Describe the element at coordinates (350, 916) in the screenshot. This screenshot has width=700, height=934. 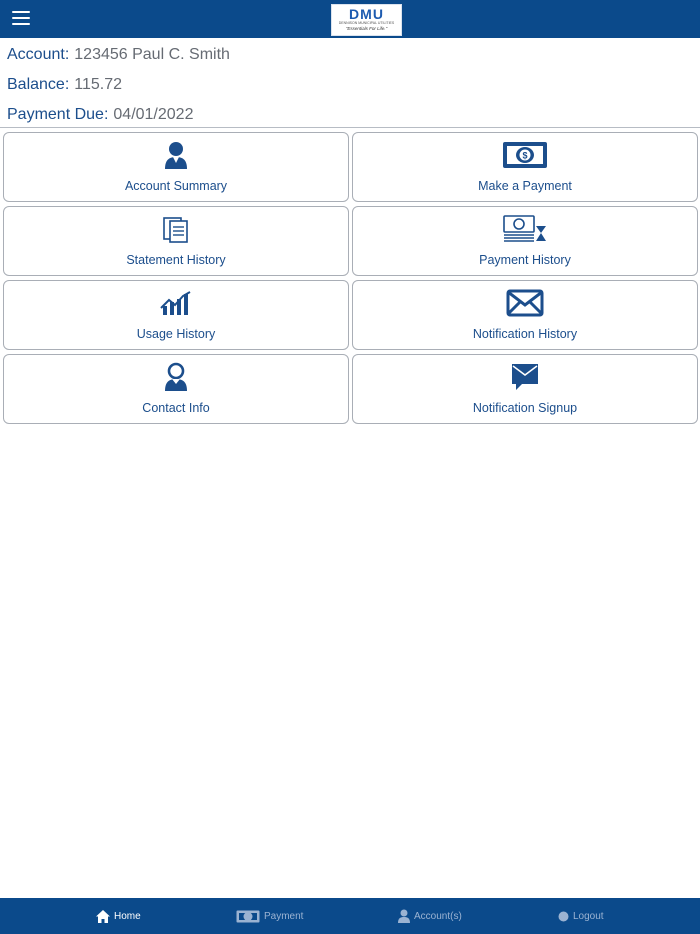
I see `bottom-nav: Home Payment Account(s) Logout` at that location.